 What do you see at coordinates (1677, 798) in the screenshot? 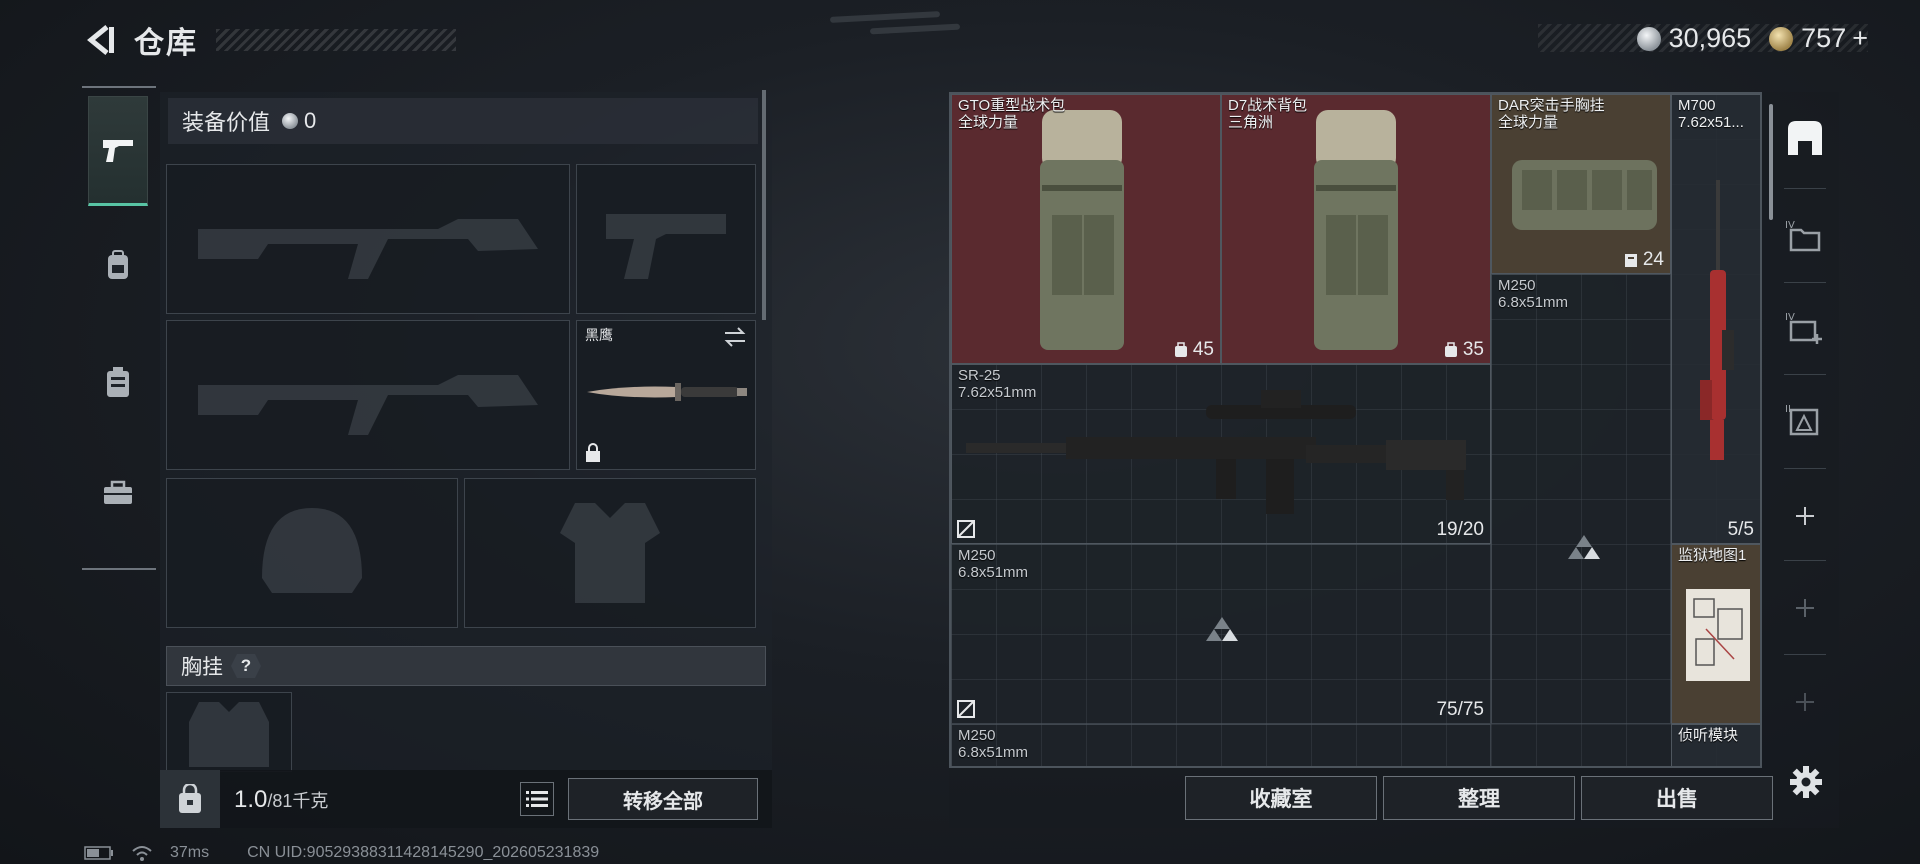
I see `sell-button: 出售` at bounding box center [1677, 798].